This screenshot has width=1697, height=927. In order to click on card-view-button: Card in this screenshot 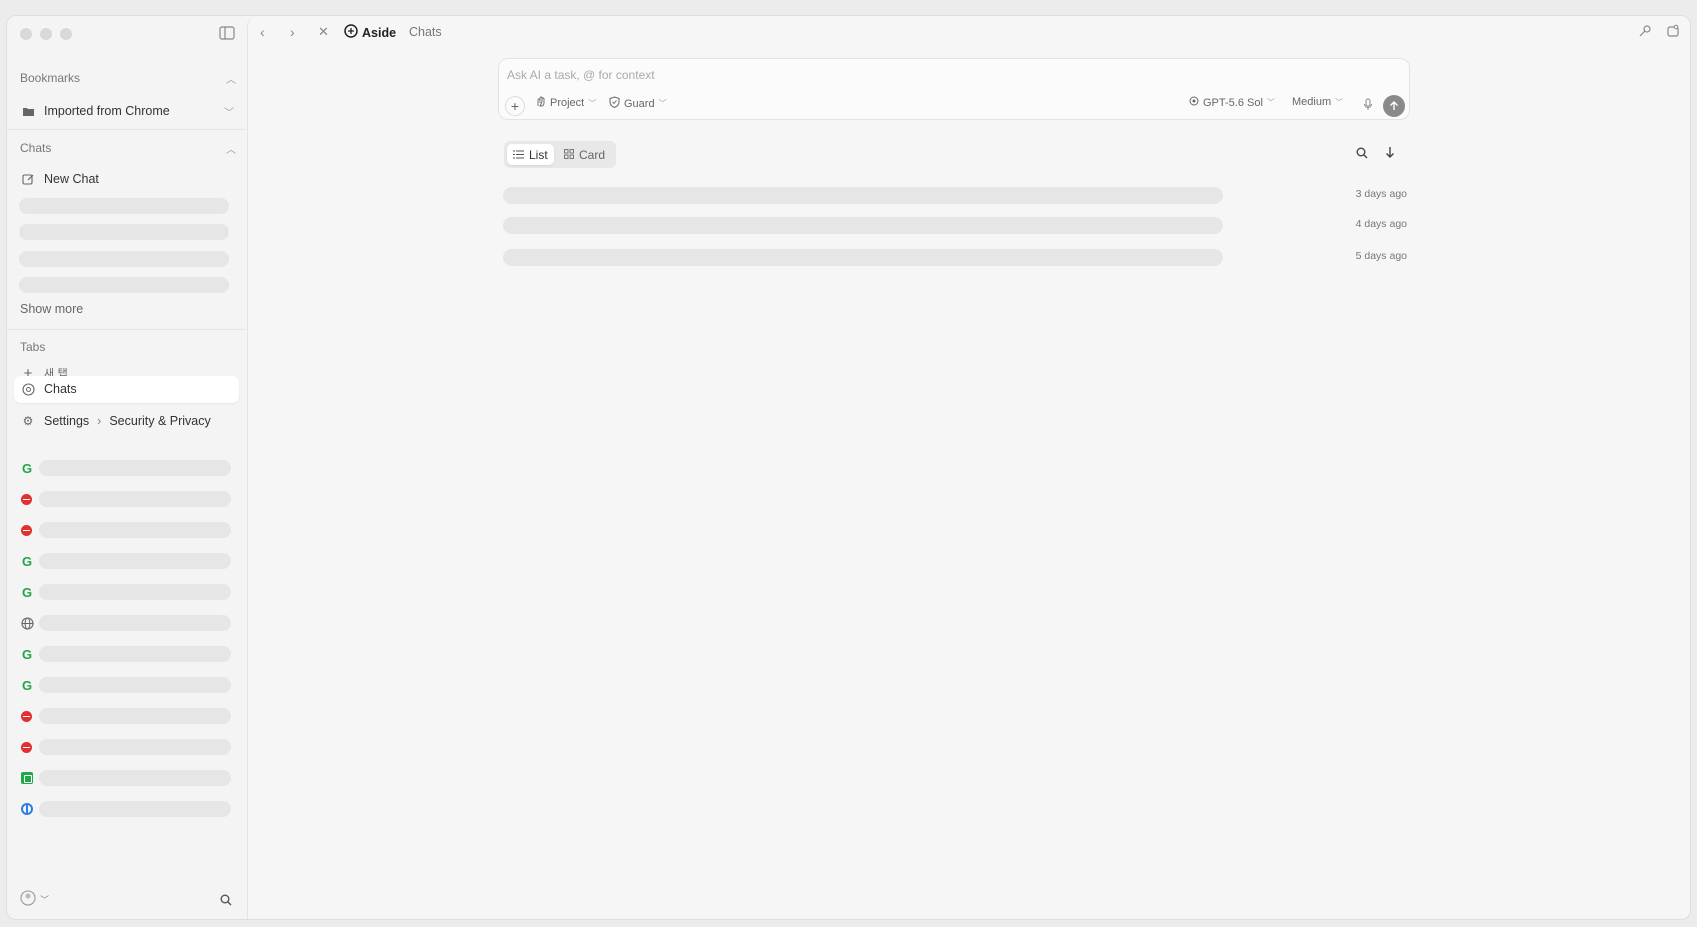, I will do `click(584, 154)`.